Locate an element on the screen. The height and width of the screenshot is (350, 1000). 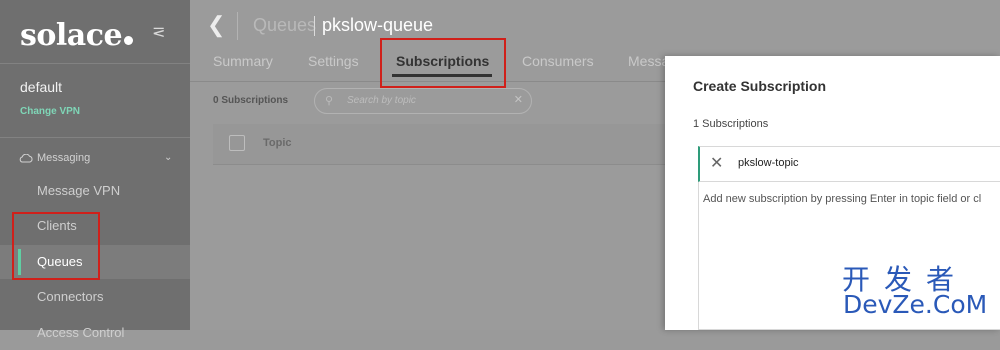
chevron-down-icon: ⌄ is located at coordinates (168, 157).